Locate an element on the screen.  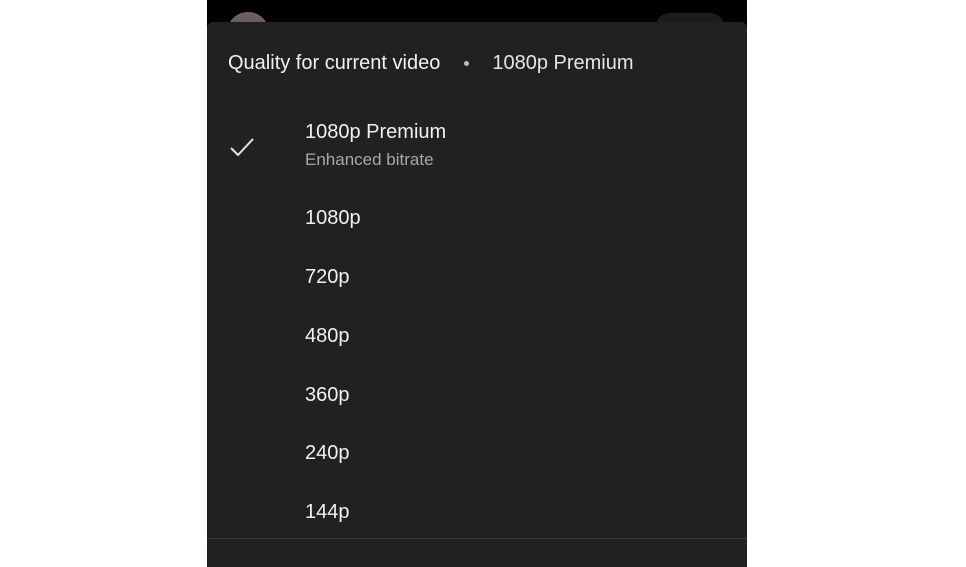
divider is located at coordinates (477, 538).